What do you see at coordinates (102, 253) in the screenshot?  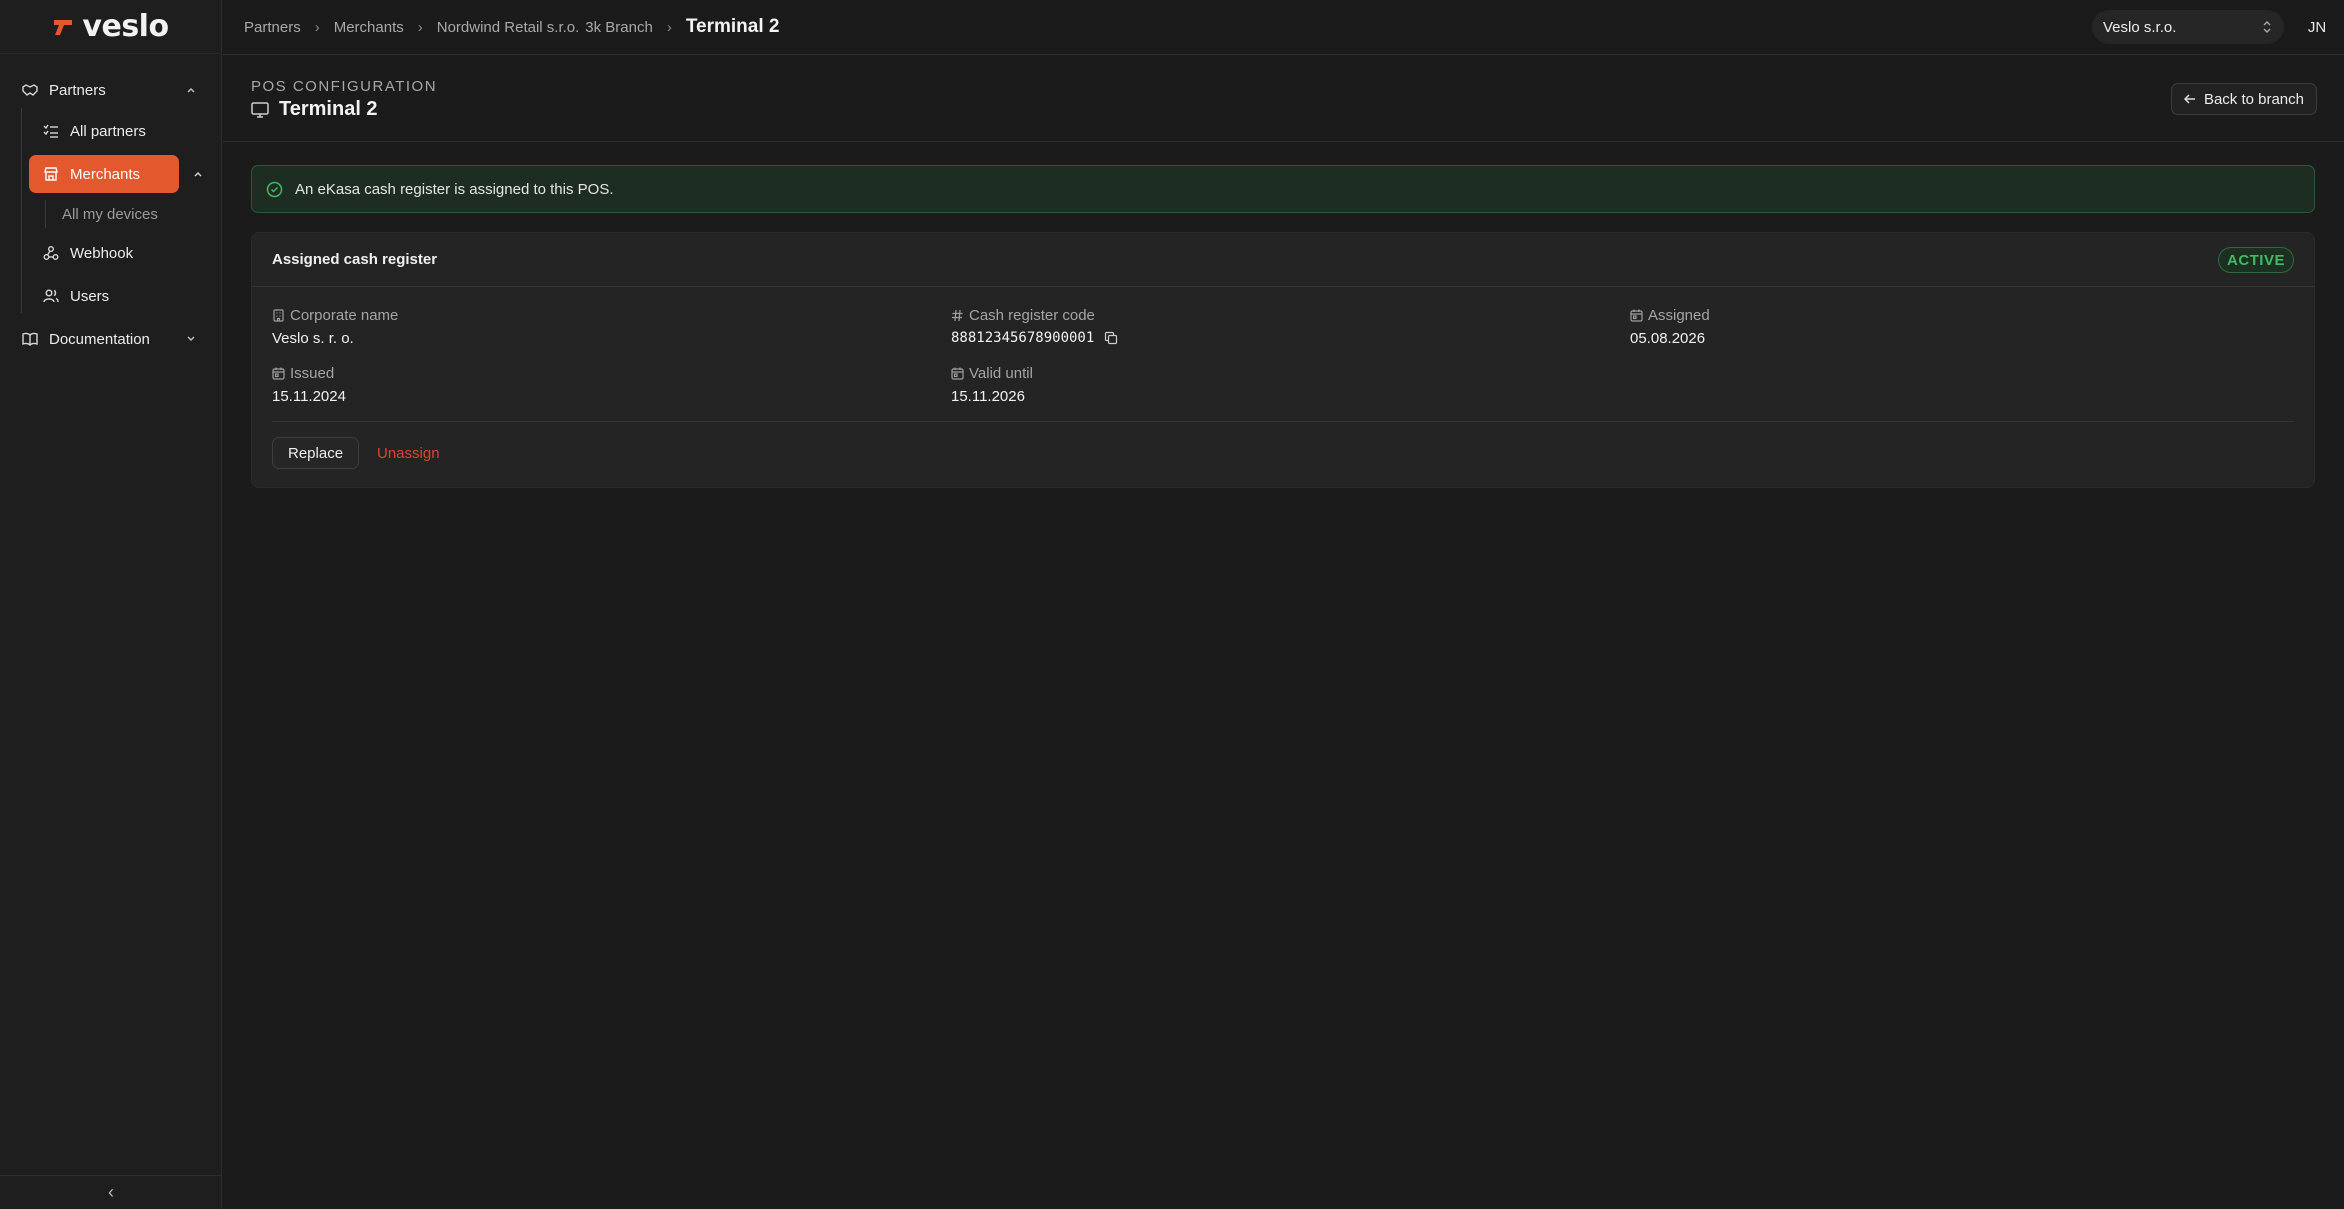 I see `sidebar-item-label: Webhook` at bounding box center [102, 253].